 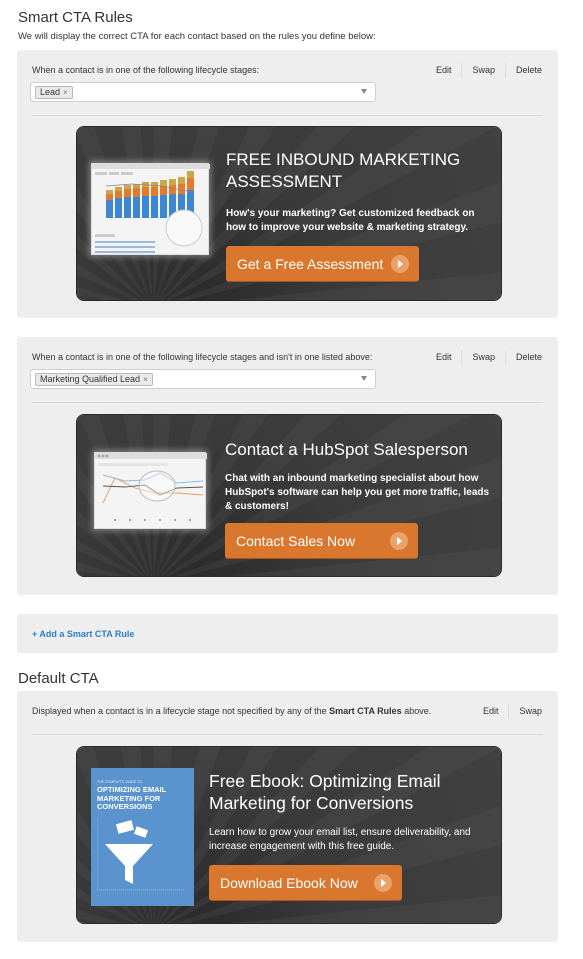 I want to click on add-rule-panel: + Add a Smart CTA Rule, so click(x=287, y=633).